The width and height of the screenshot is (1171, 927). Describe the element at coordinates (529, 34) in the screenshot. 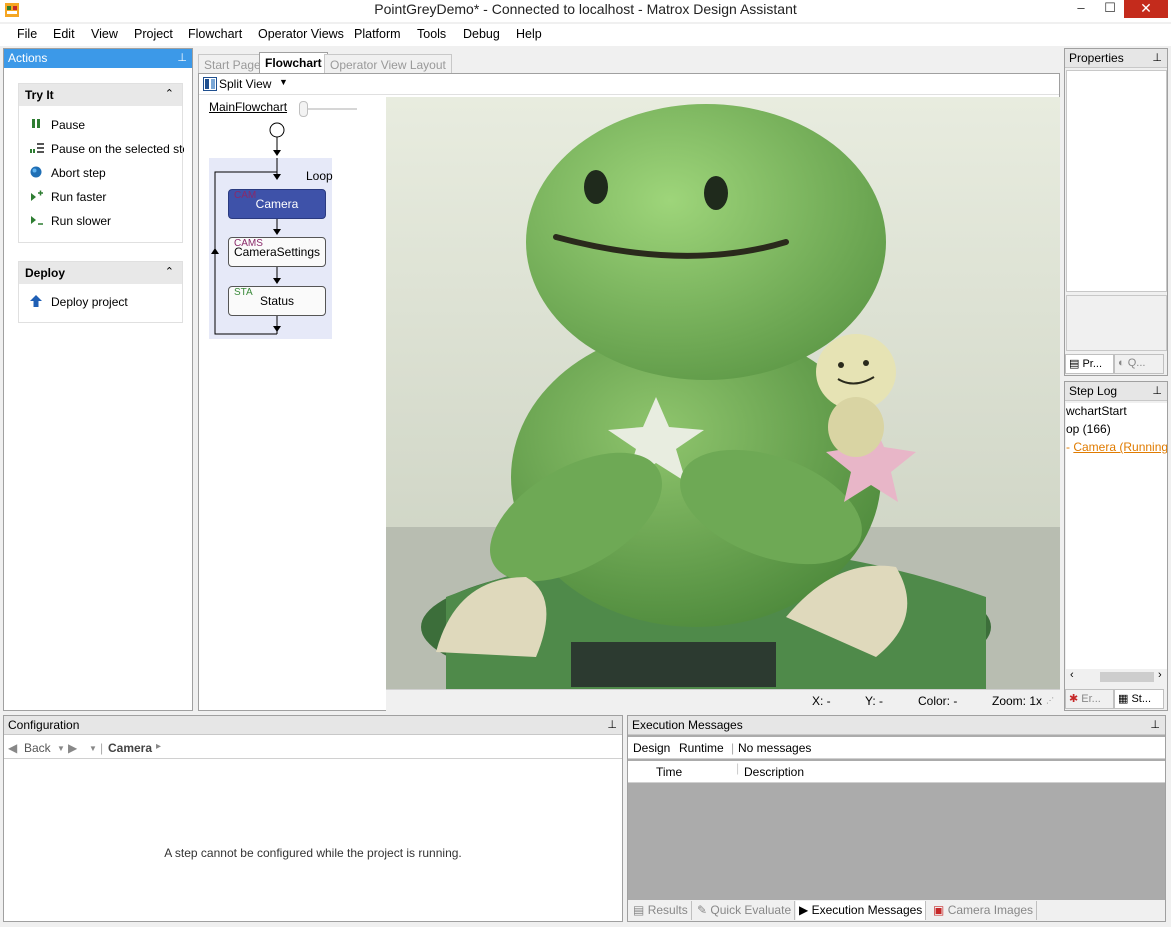

I see `menu-help: Help` at that location.